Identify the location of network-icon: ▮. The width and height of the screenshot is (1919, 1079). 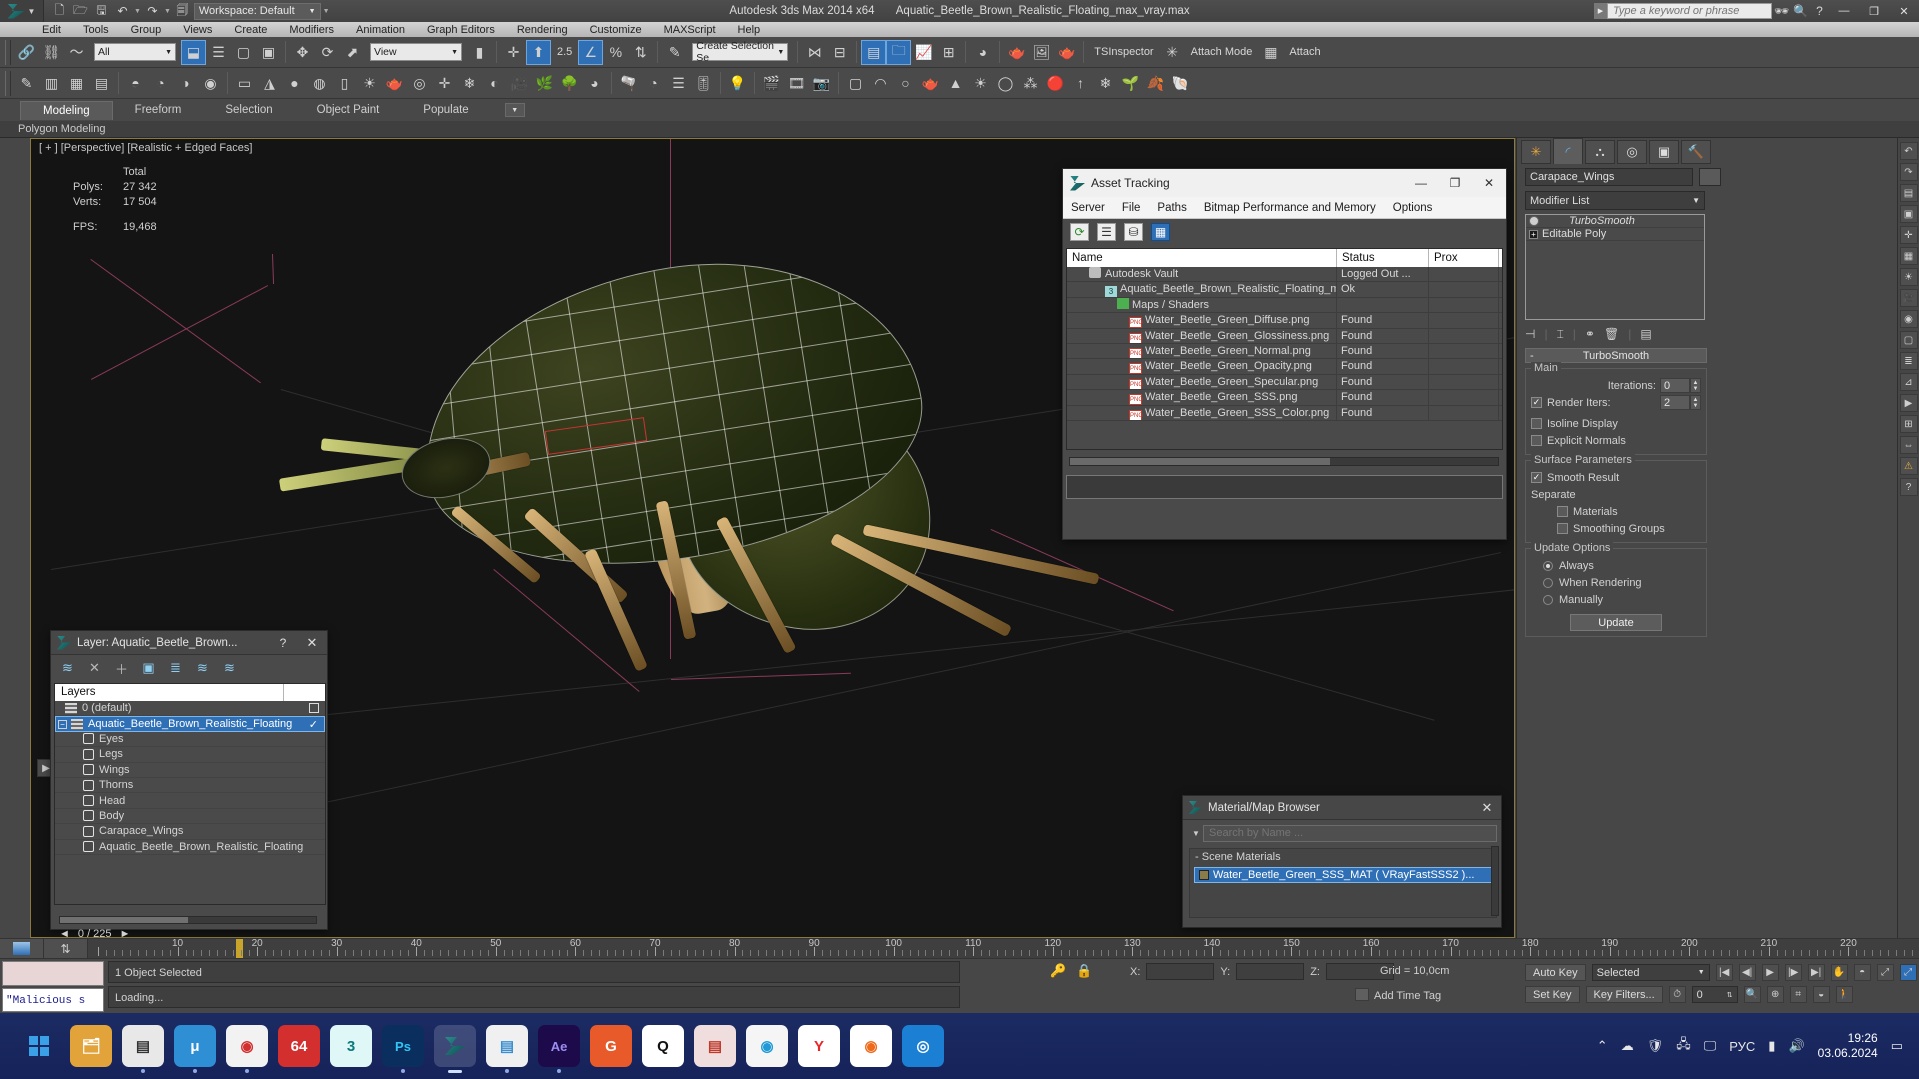
(1771, 1046).